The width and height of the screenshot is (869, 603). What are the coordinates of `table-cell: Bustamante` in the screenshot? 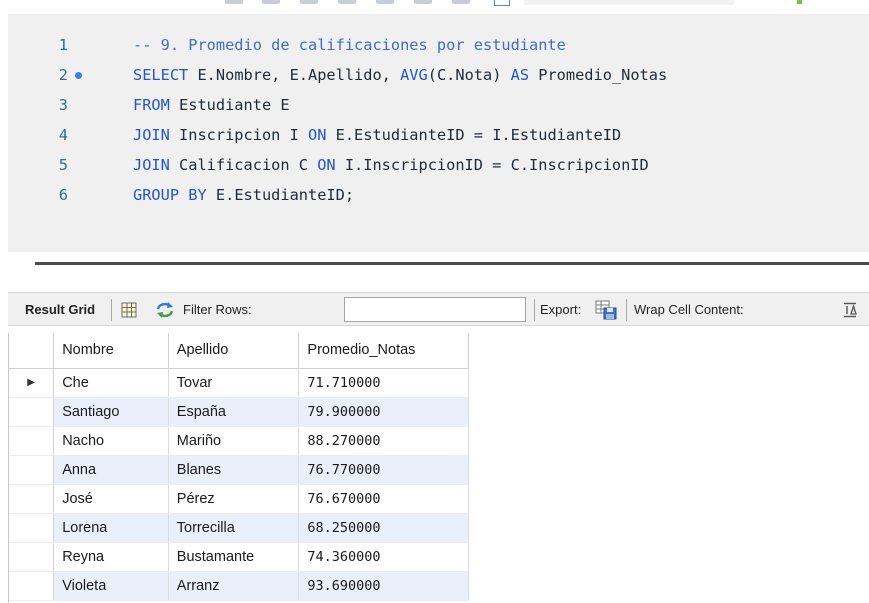 It's located at (234, 557).